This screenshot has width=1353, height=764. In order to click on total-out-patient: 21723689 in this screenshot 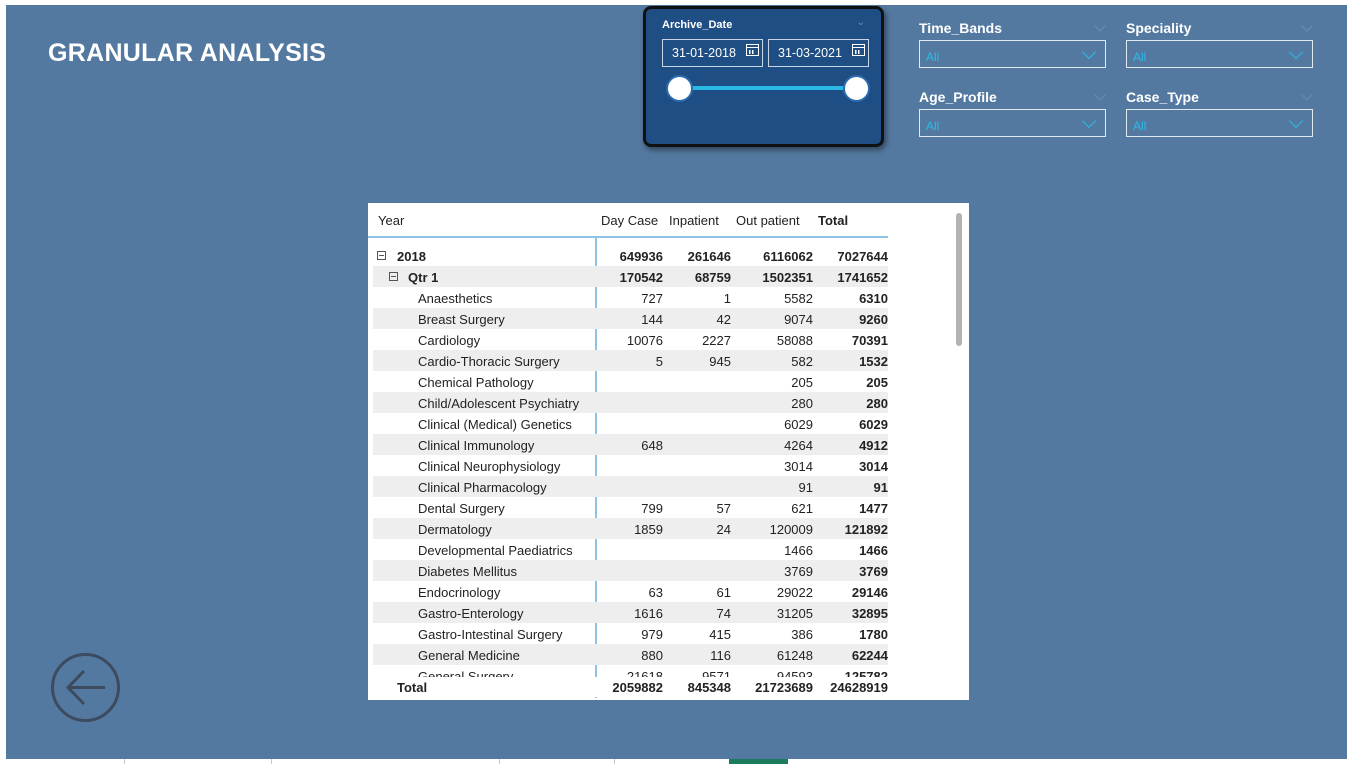, I will do `click(784, 687)`.